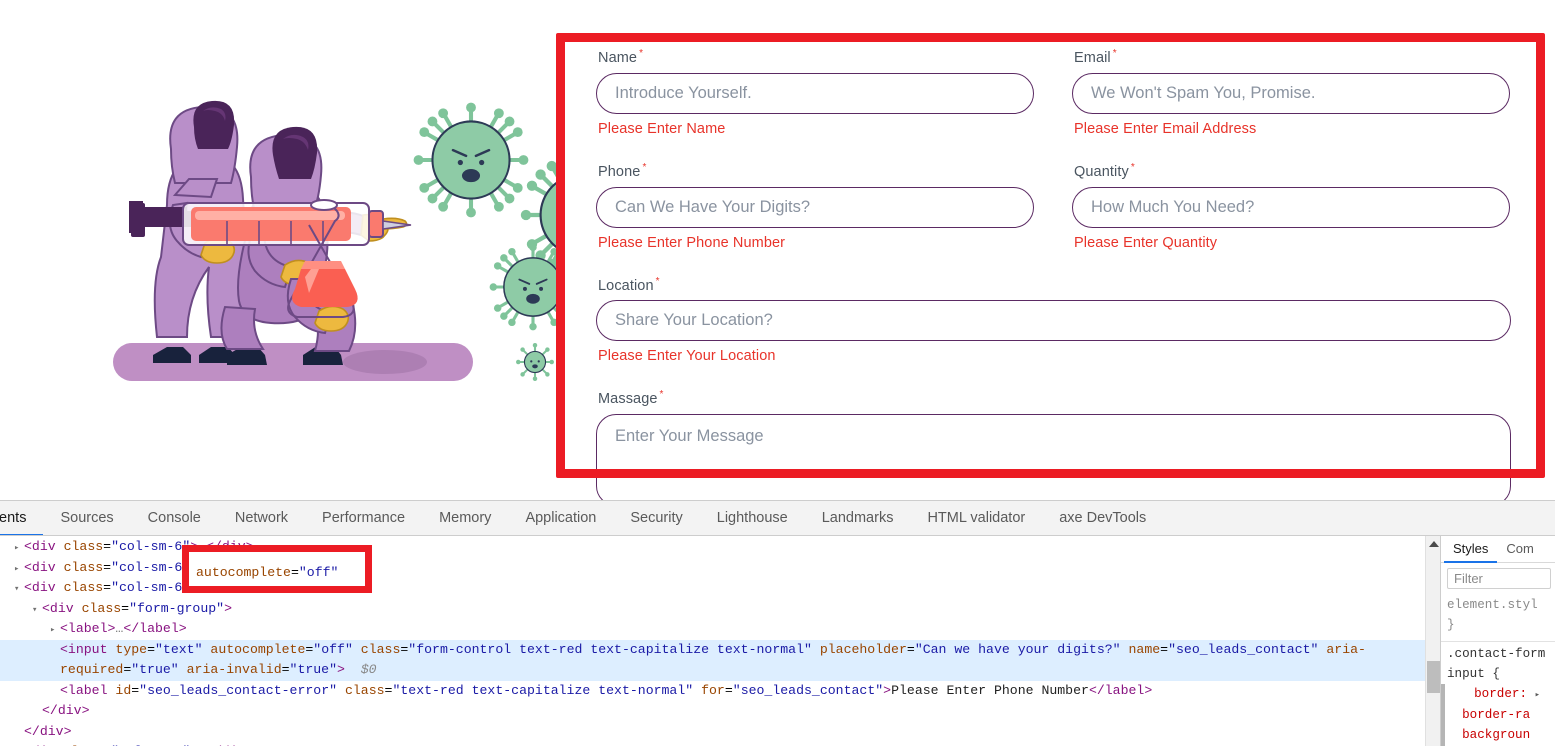  What do you see at coordinates (712, 670) in the screenshot?
I see `dom-node-row-selected-input-cont: required="true" aria-invalid="true"> $0` at bounding box center [712, 670].